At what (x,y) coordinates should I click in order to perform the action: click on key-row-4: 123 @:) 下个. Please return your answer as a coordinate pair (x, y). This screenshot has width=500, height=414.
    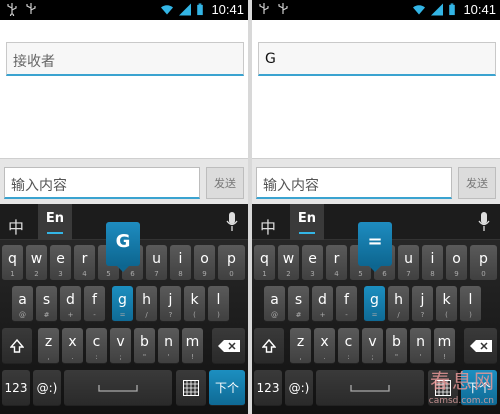
    Looking at the image, I should click on (124, 388).